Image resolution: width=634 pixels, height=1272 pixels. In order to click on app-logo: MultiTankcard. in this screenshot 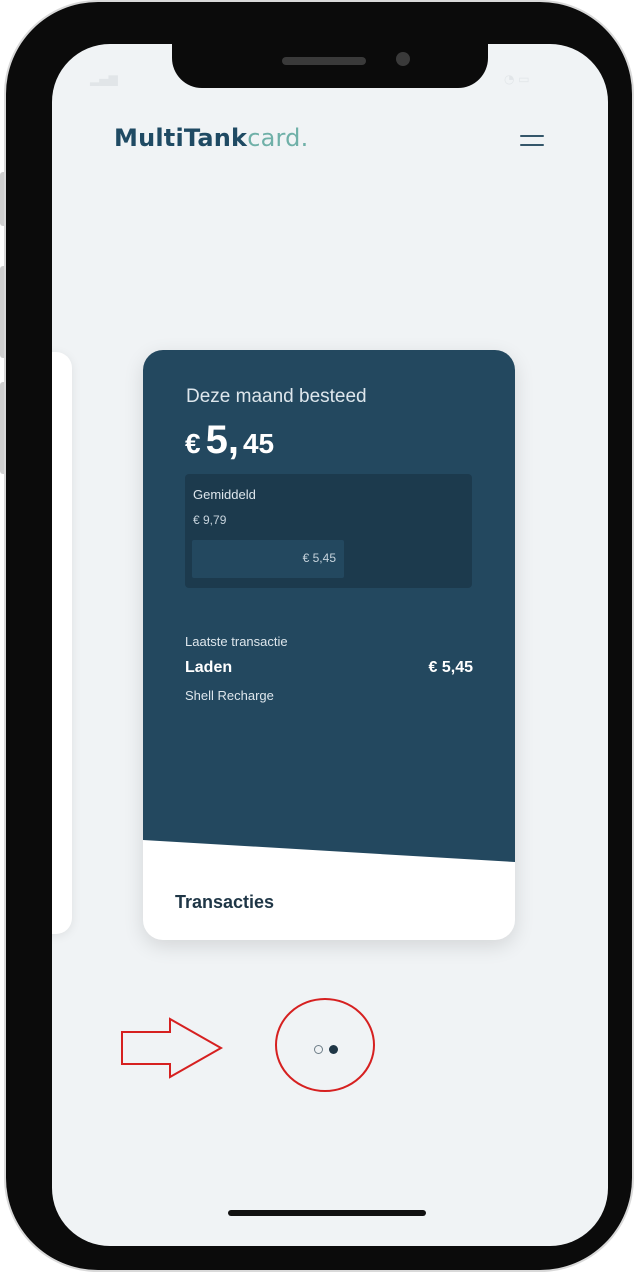, I will do `click(211, 138)`.